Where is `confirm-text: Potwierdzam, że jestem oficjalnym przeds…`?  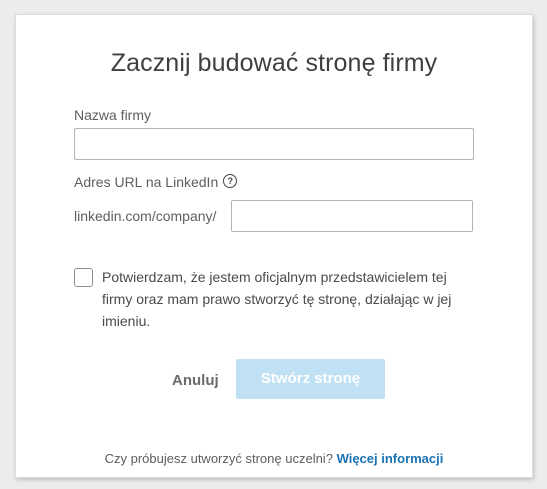 confirm-text: Potwierdzam, że jestem oficjalnym przeds… is located at coordinates (277, 299).